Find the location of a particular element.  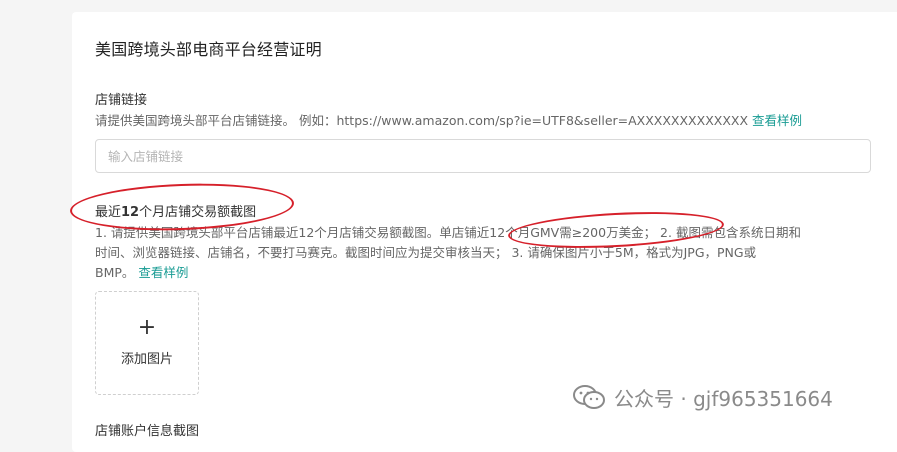

store-link-label: 店铺链接 is located at coordinates (121, 100).